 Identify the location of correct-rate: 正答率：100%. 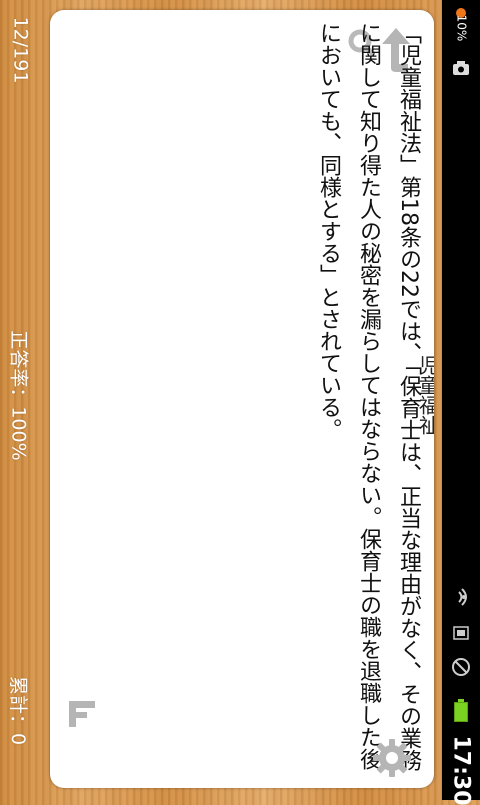
(20, 395).